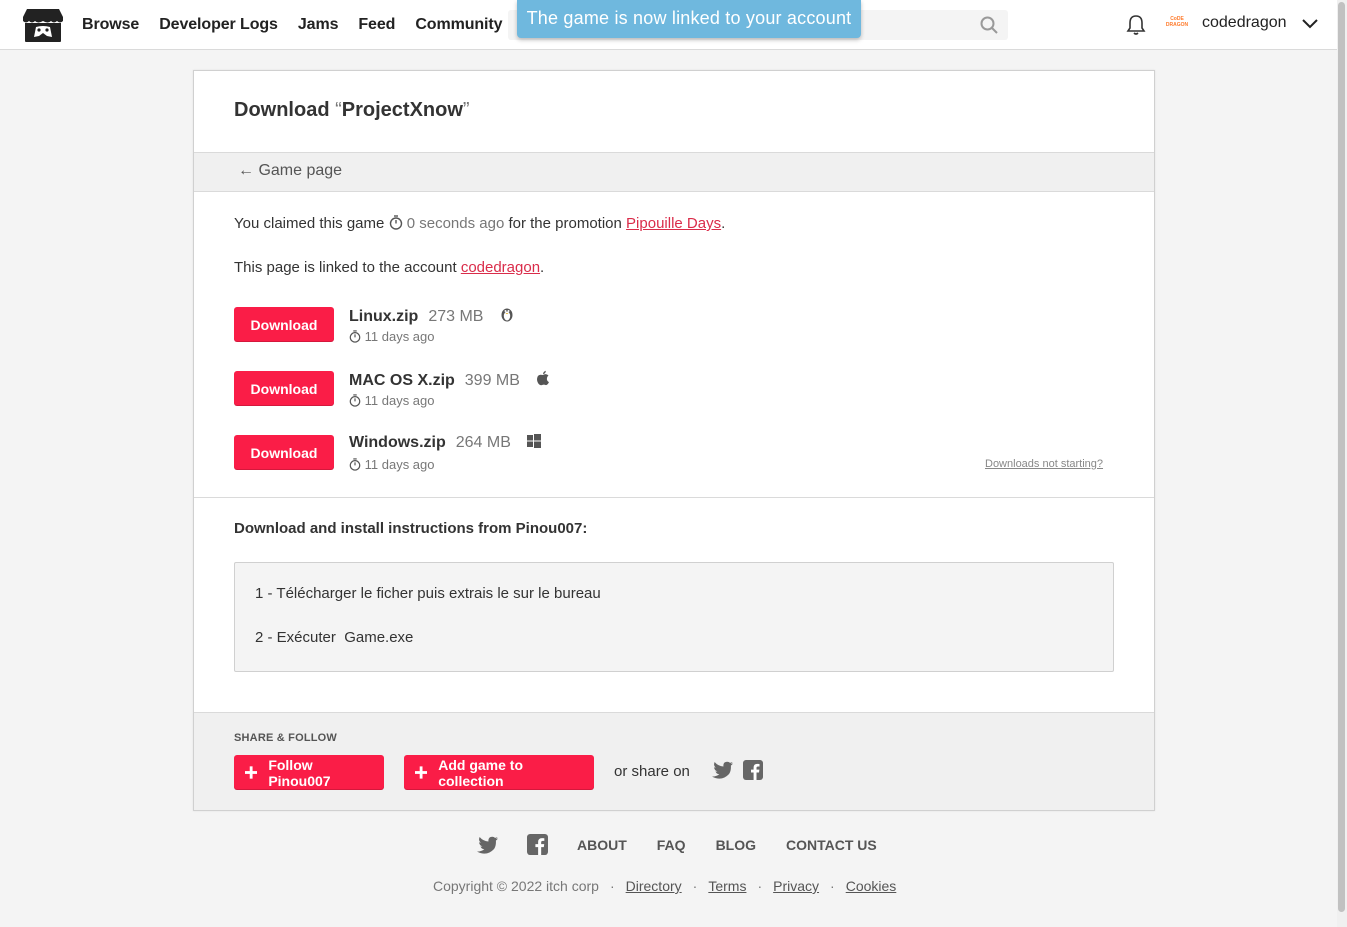 This screenshot has height=927, width=1347. I want to click on footer-link-faq: FAQ, so click(671, 845).